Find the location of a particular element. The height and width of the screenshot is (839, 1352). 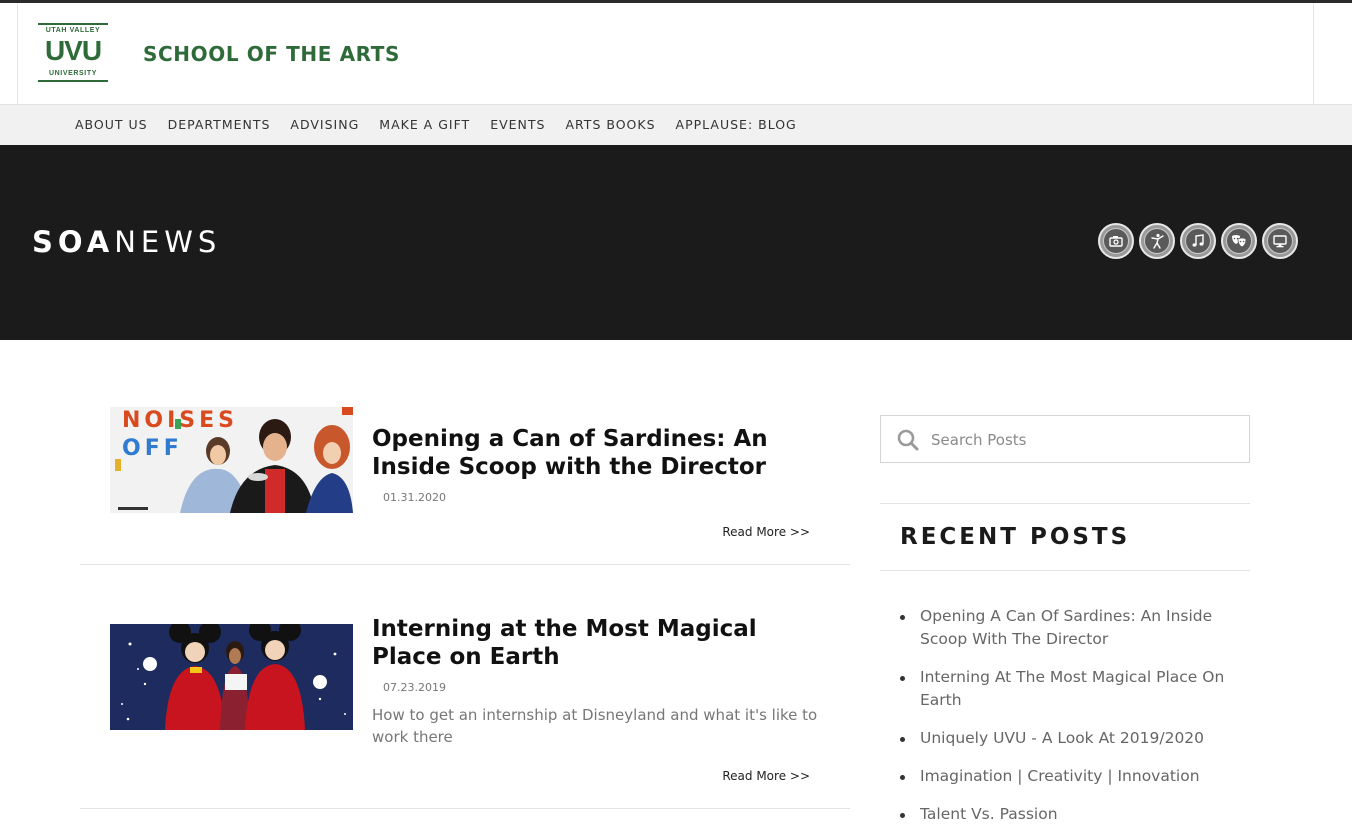

logo-main-text: UVU is located at coordinates (73, 50).